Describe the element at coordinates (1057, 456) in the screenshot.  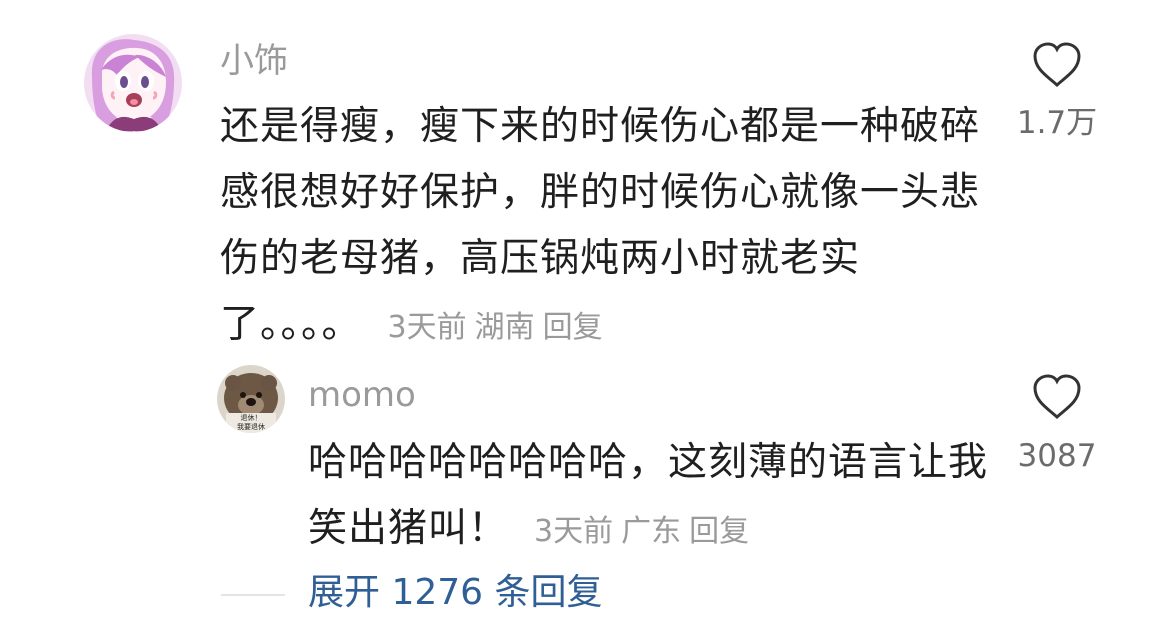
I see `reply-like-count: 3087` at that location.